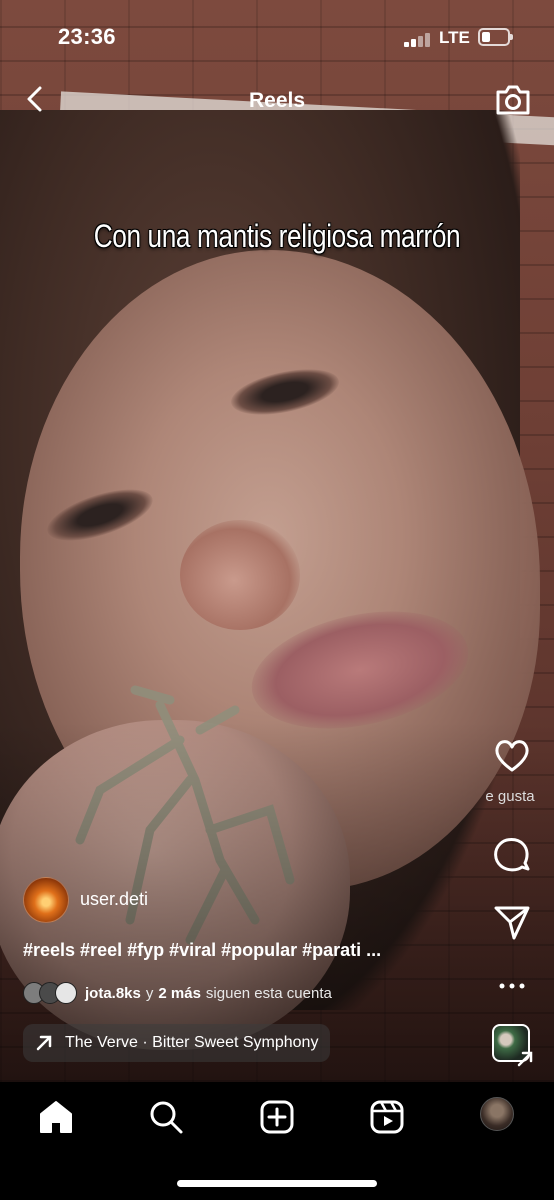 The width and height of the screenshot is (554, 1200). What do you see at coordinates (149, 993) in the screenshot?
I see `follower-connector: y` at bounding box center [149, 993].